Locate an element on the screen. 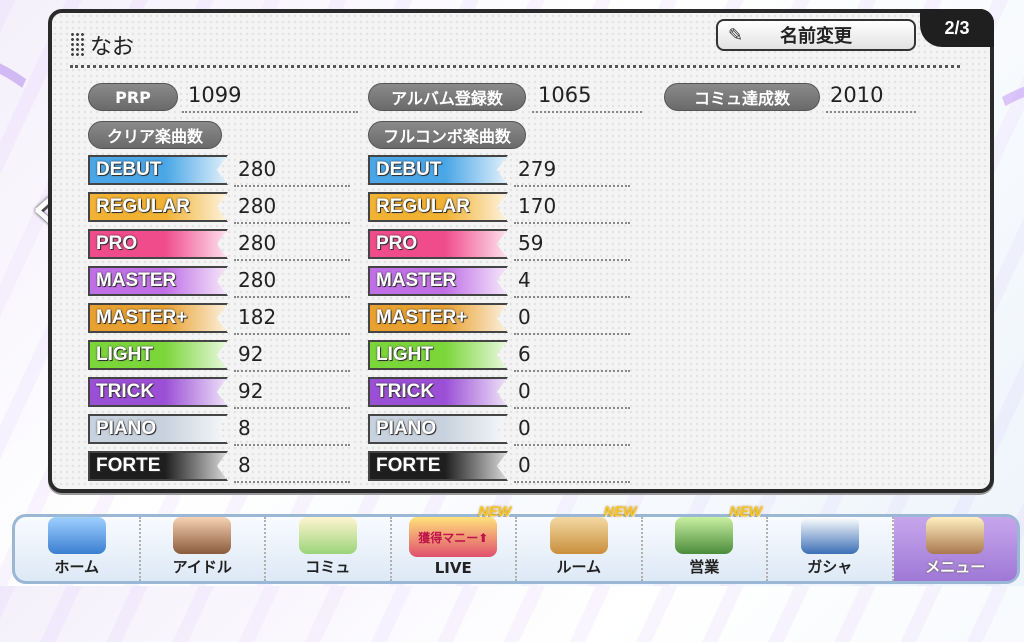 Image resolution: width=1024 pixels, height=642 pixels. nav-item-7: メニュー is located at coordinates (955, 549).